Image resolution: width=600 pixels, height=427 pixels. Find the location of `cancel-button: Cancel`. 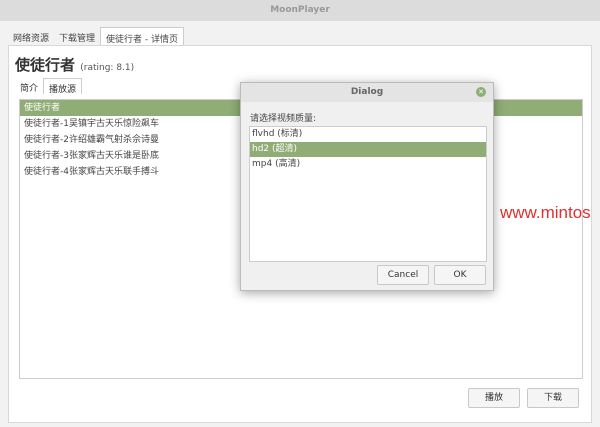

cancel-button: Cancel is located at coordinates (403, 275).